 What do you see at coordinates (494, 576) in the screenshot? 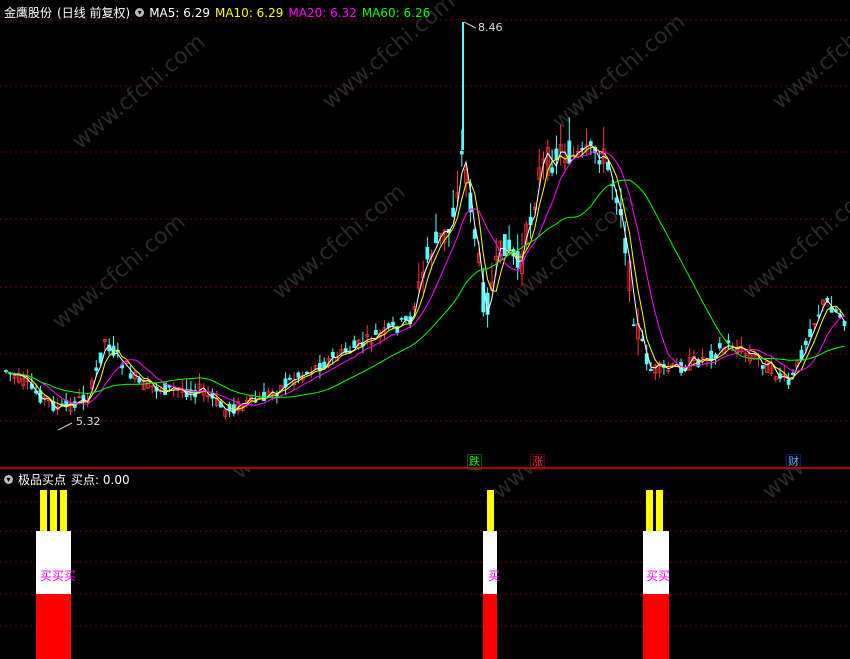
I see `buy-signal-label: 买` at bounding box center [494, 576].